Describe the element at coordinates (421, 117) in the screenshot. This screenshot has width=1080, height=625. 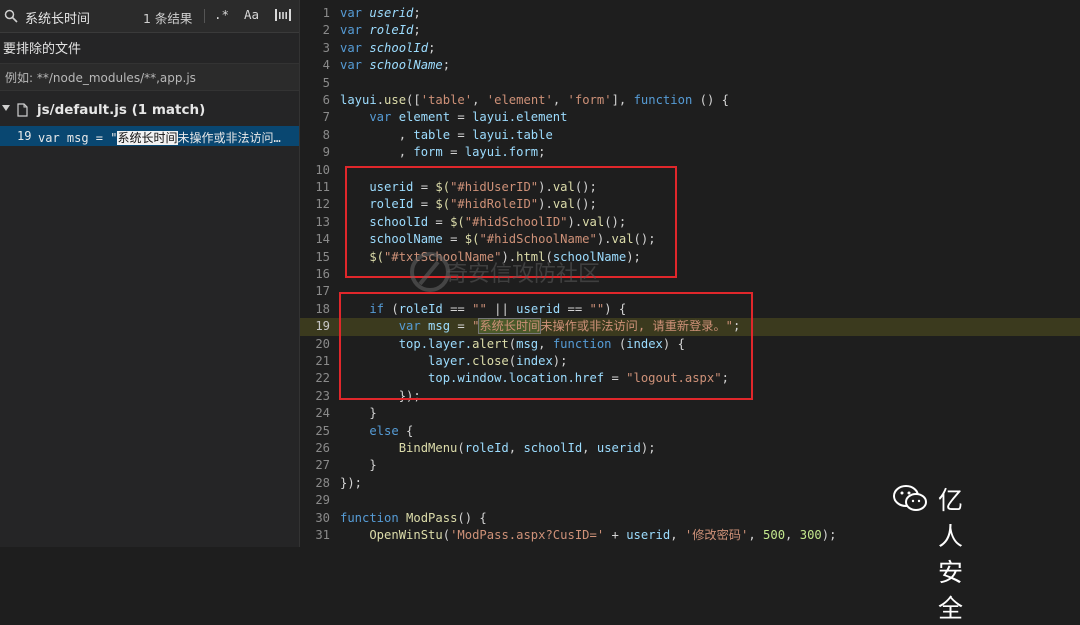
I see `token: element` at that location.